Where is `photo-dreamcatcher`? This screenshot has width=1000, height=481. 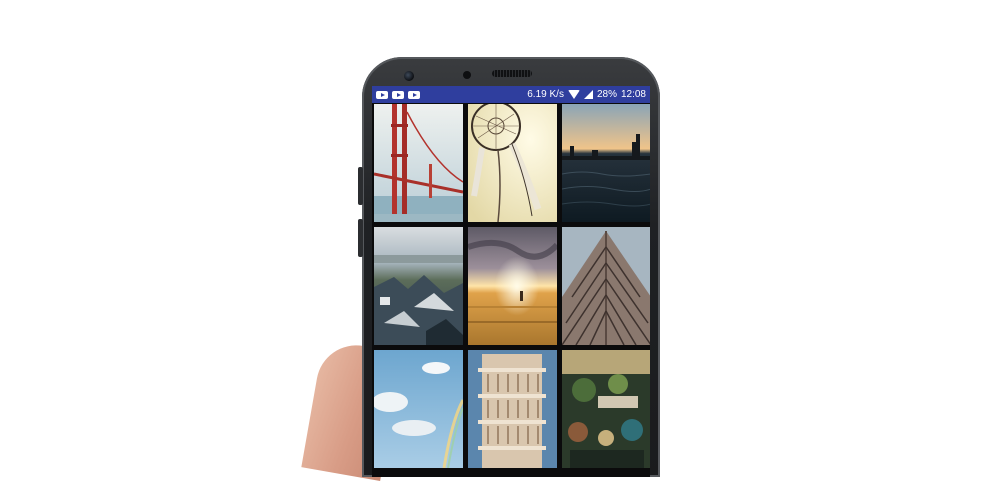 photo-dreamcatcher is located at coordinates (512, 163).